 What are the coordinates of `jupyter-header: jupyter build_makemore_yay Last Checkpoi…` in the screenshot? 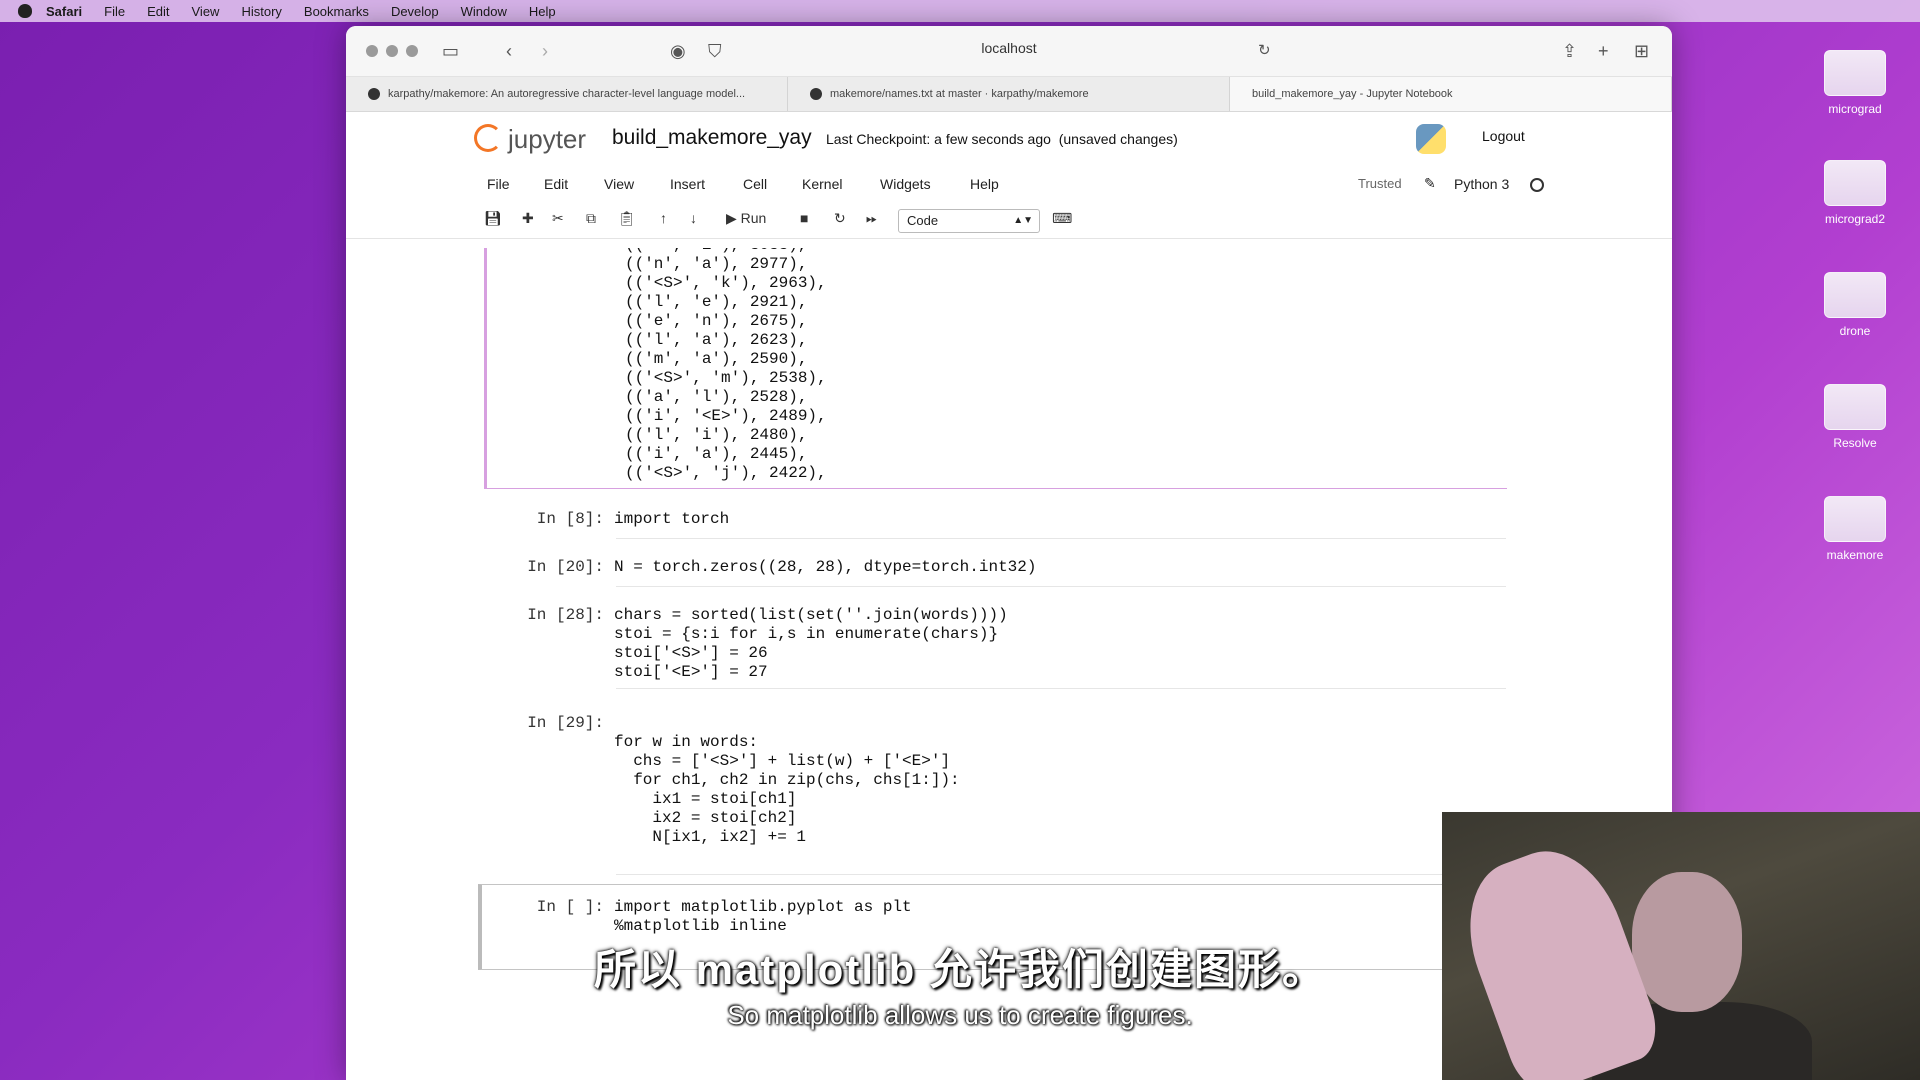 It's located at (1009, 139).